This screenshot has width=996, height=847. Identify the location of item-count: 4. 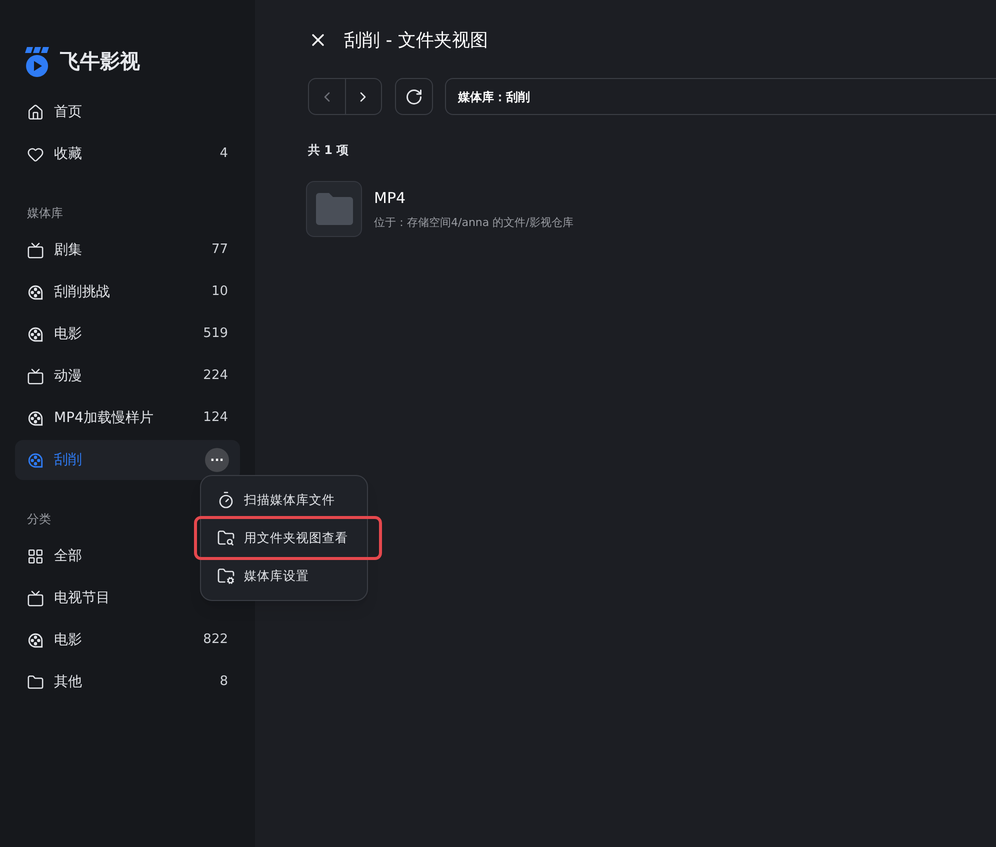
(224, 154).